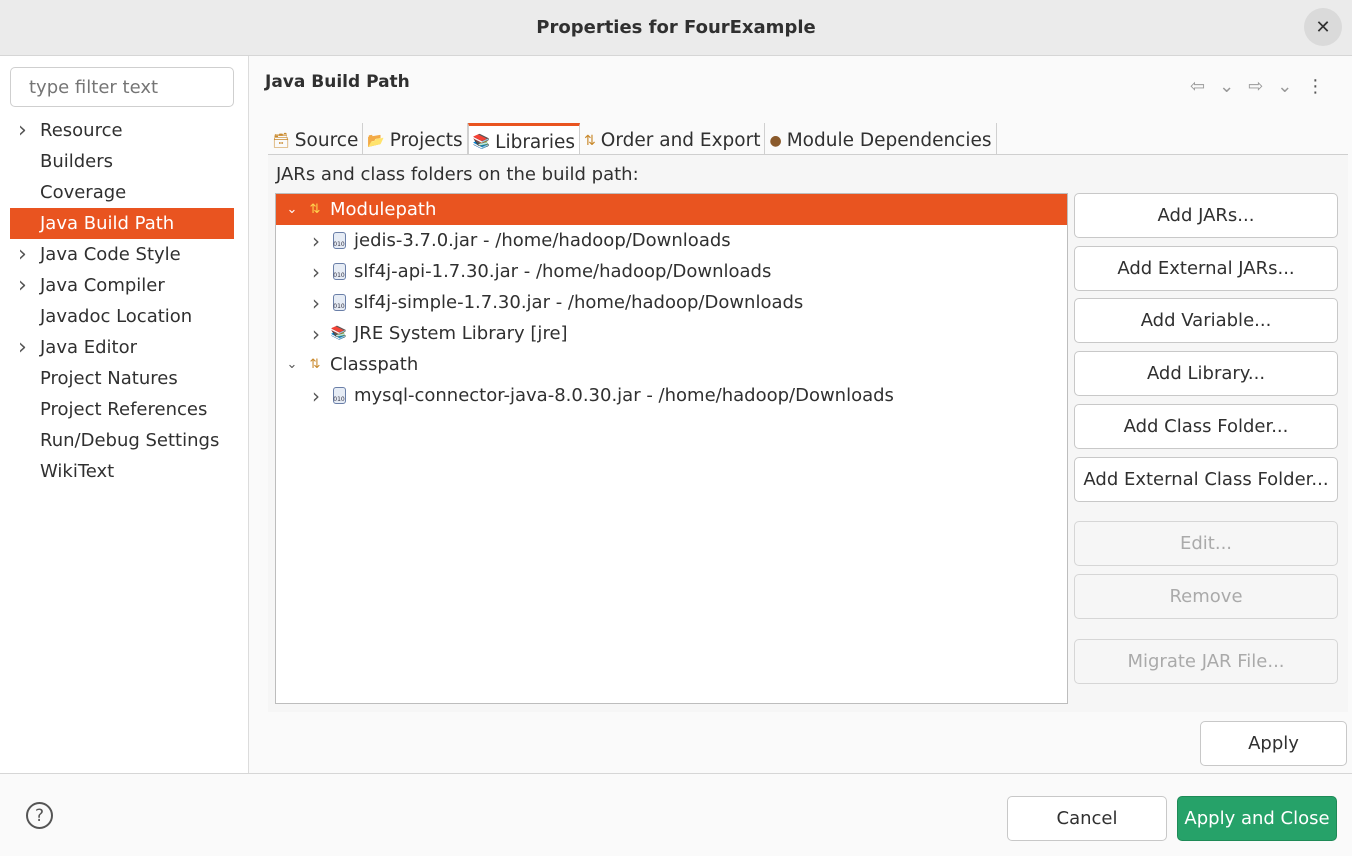  Describe the element at coordinates (315, 364) in the screenshot. I see `classpath-icon: ⇅` at that location.